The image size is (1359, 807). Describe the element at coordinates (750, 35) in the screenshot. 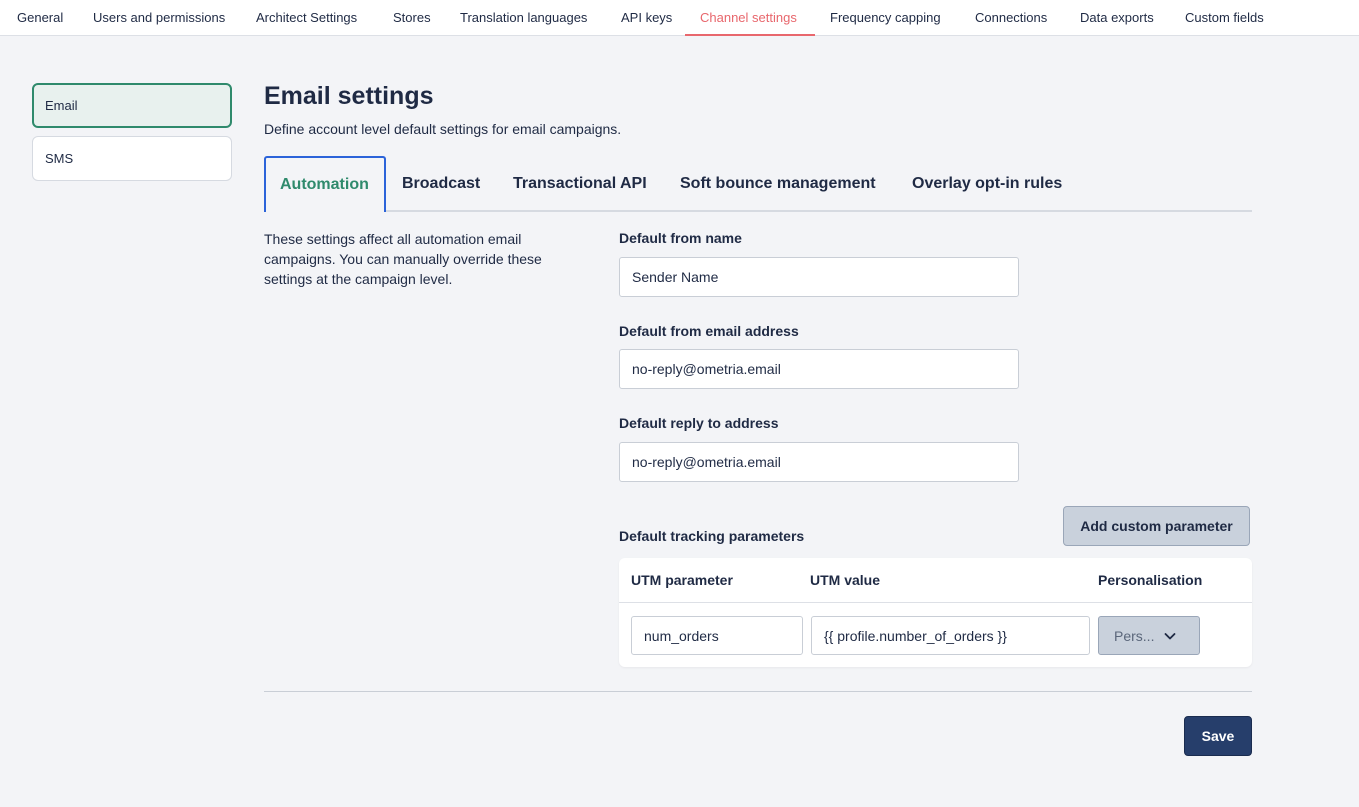

I see `nav-active-underline` at that location.